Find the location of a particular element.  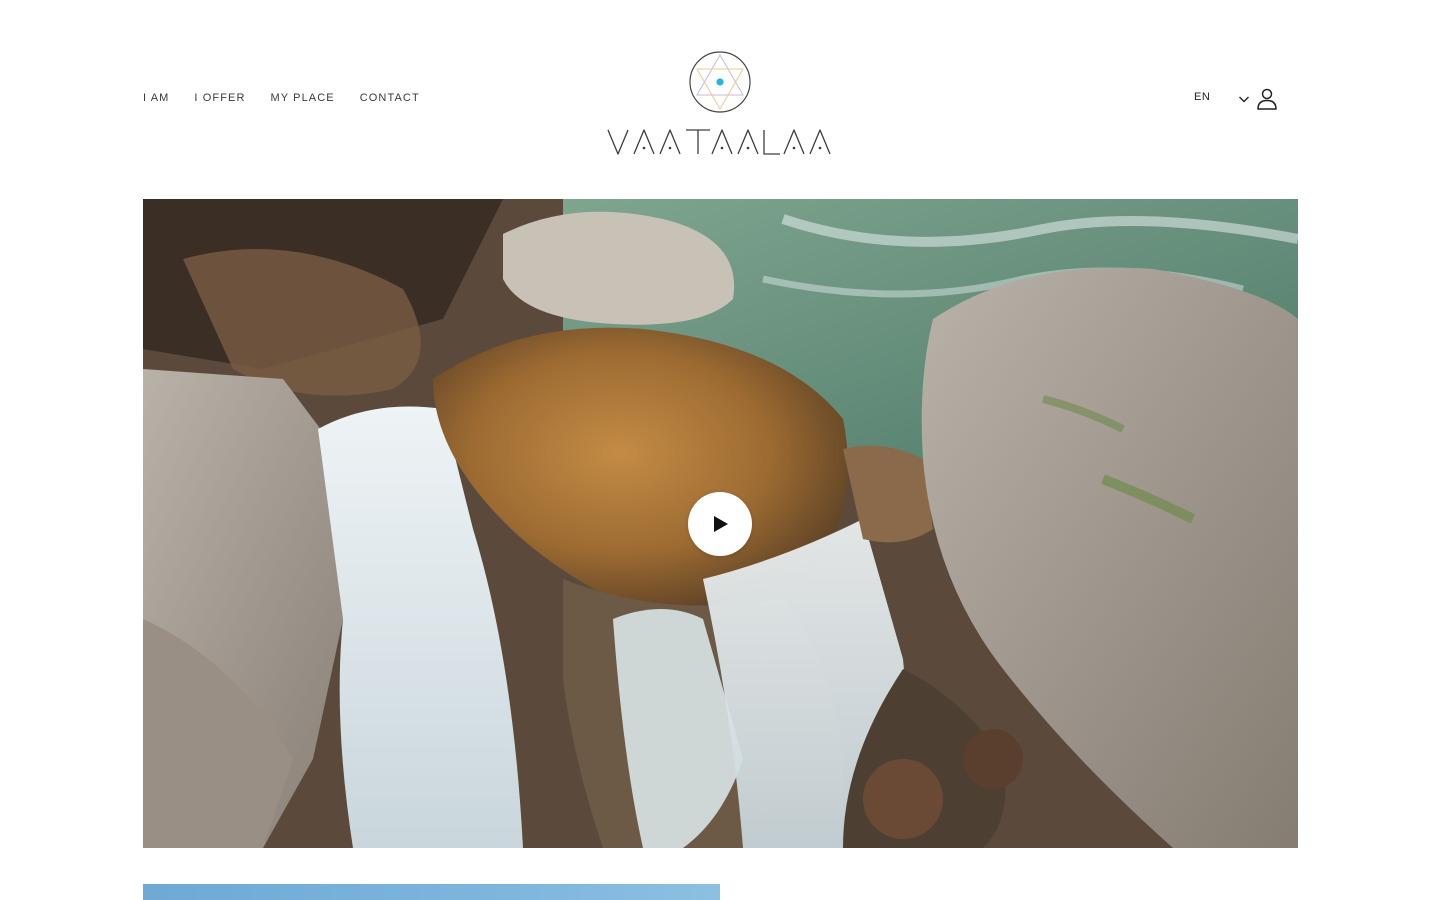

language-selector: EN is located at coordinates (1221, 97).